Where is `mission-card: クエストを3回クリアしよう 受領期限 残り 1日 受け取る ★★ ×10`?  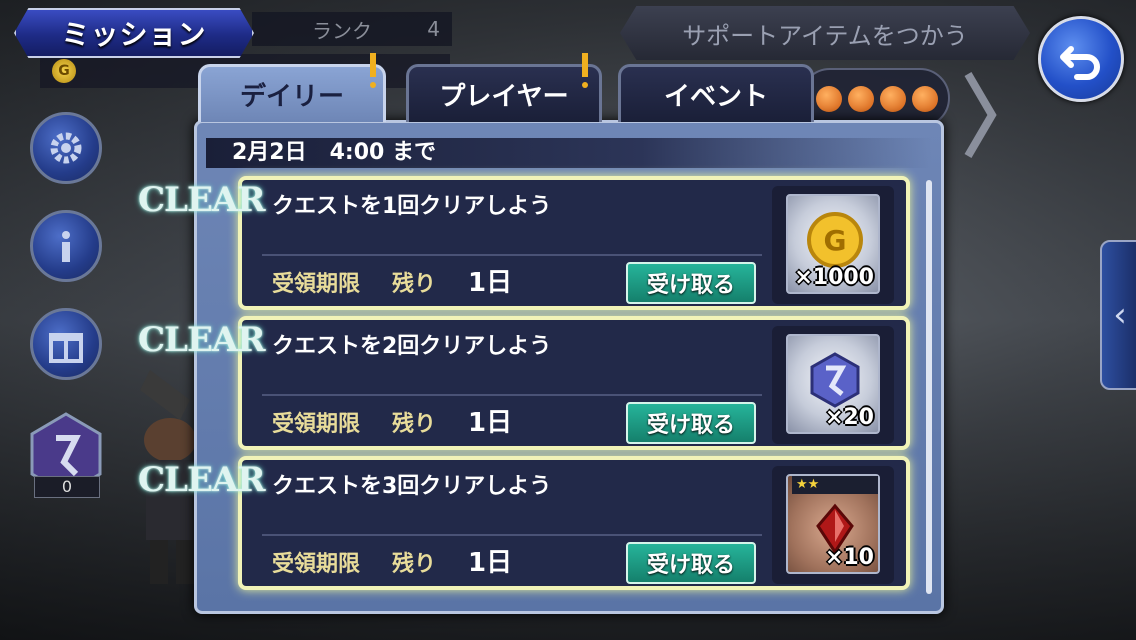 mission-card: クエストを3回クリアしよう 受領期限 残り 1日 受け取る ★★ ×10 is located at coordinates (574, 523).